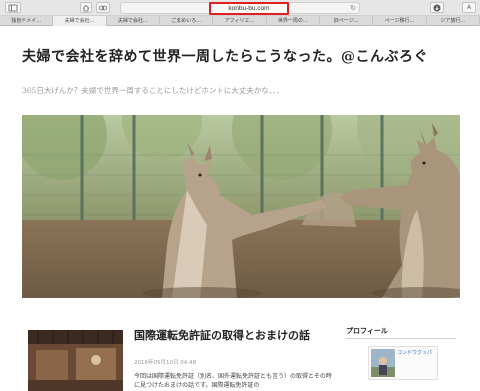  I want to click on site-description: 365日大げんか？夫婦で世界一周することにしたけどホントに大丈夫かな、、、, so click(153, 90).